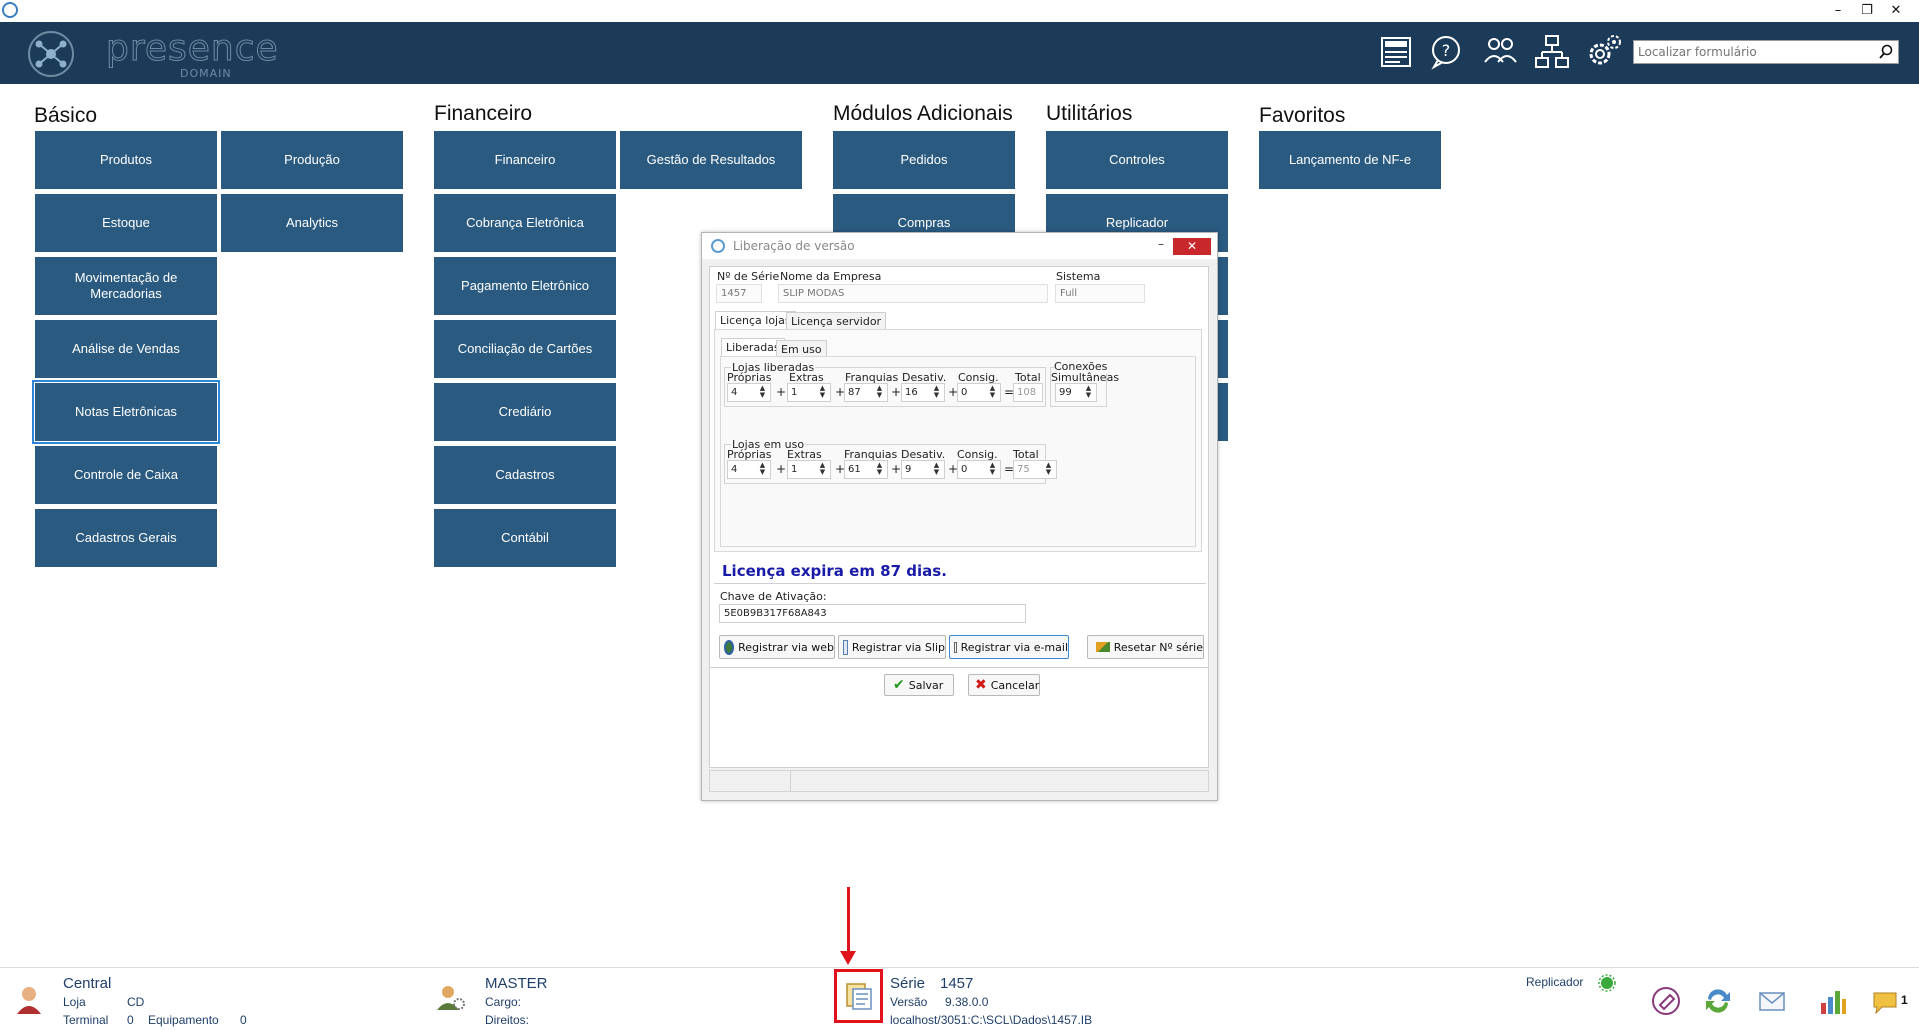  I want to click on tile-conciliacao-cartoes: Conciliação de Cartões, so click(525, 349).